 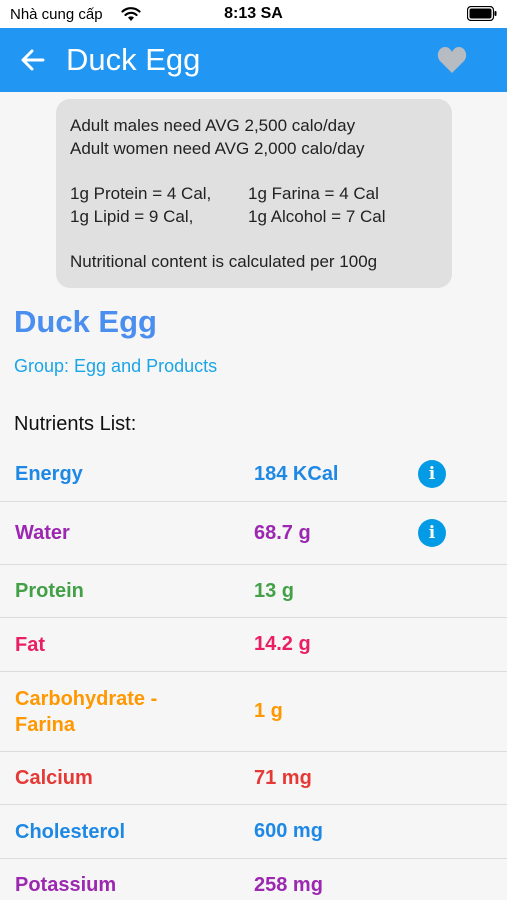 I want to click on nutrient-row: Carbohydrate - Farina 1 g, so click(x=253, y=712).